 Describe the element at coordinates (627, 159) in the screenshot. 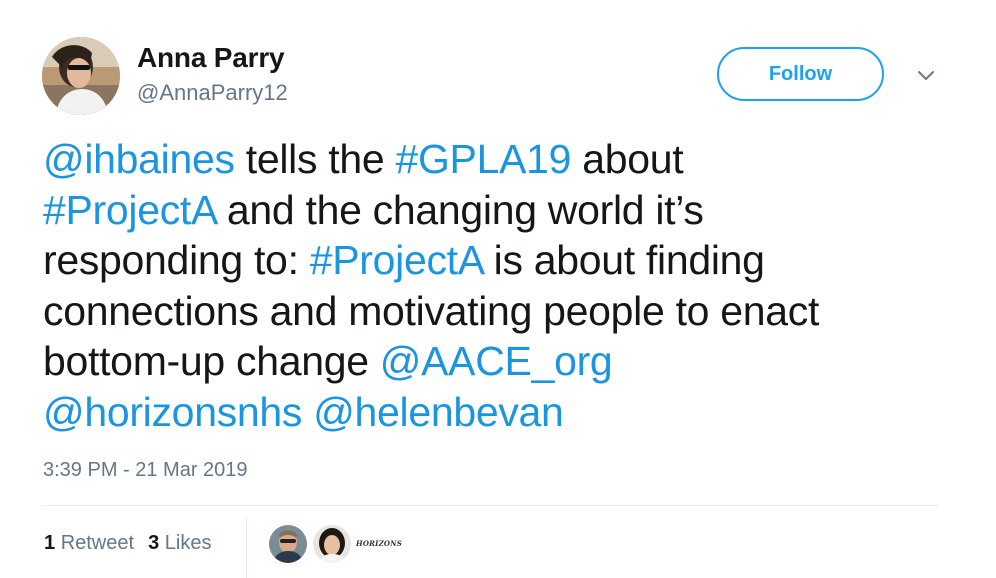

I see `tweet-text-segment: about` at that location.